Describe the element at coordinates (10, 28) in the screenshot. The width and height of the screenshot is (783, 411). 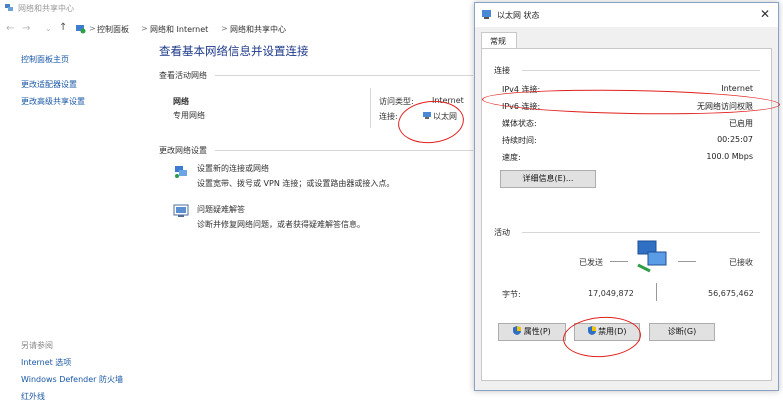
I see `back-arrow-icon: ←` at that location.